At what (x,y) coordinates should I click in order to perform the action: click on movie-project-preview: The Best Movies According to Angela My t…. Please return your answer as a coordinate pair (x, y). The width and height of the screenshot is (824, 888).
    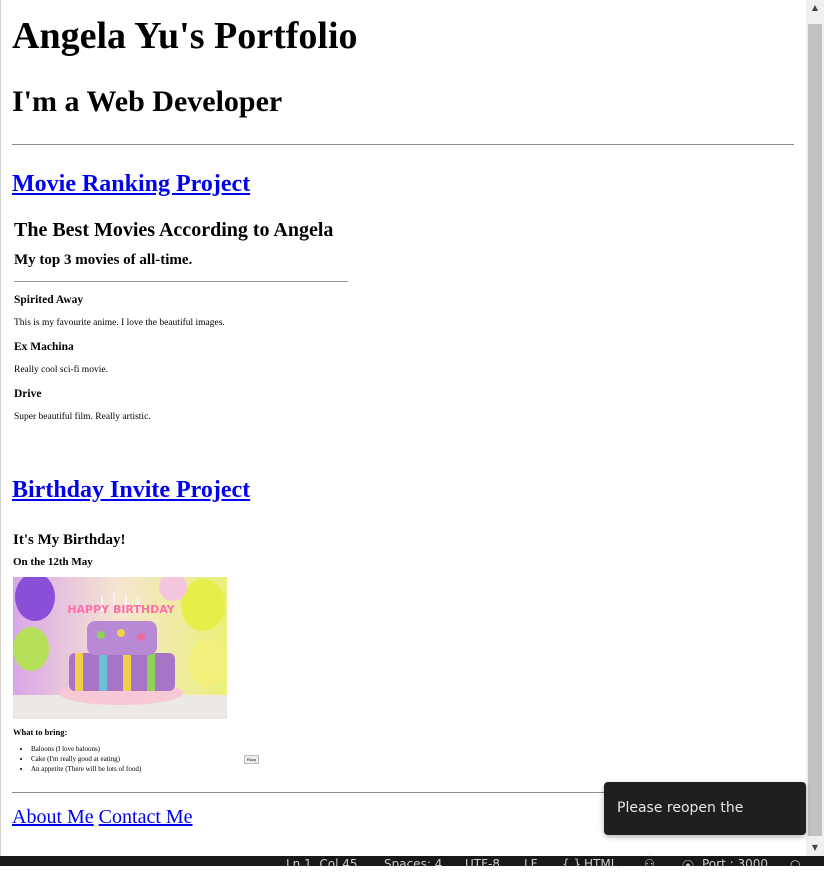
    Looking at the image, I should click on (181, 320).